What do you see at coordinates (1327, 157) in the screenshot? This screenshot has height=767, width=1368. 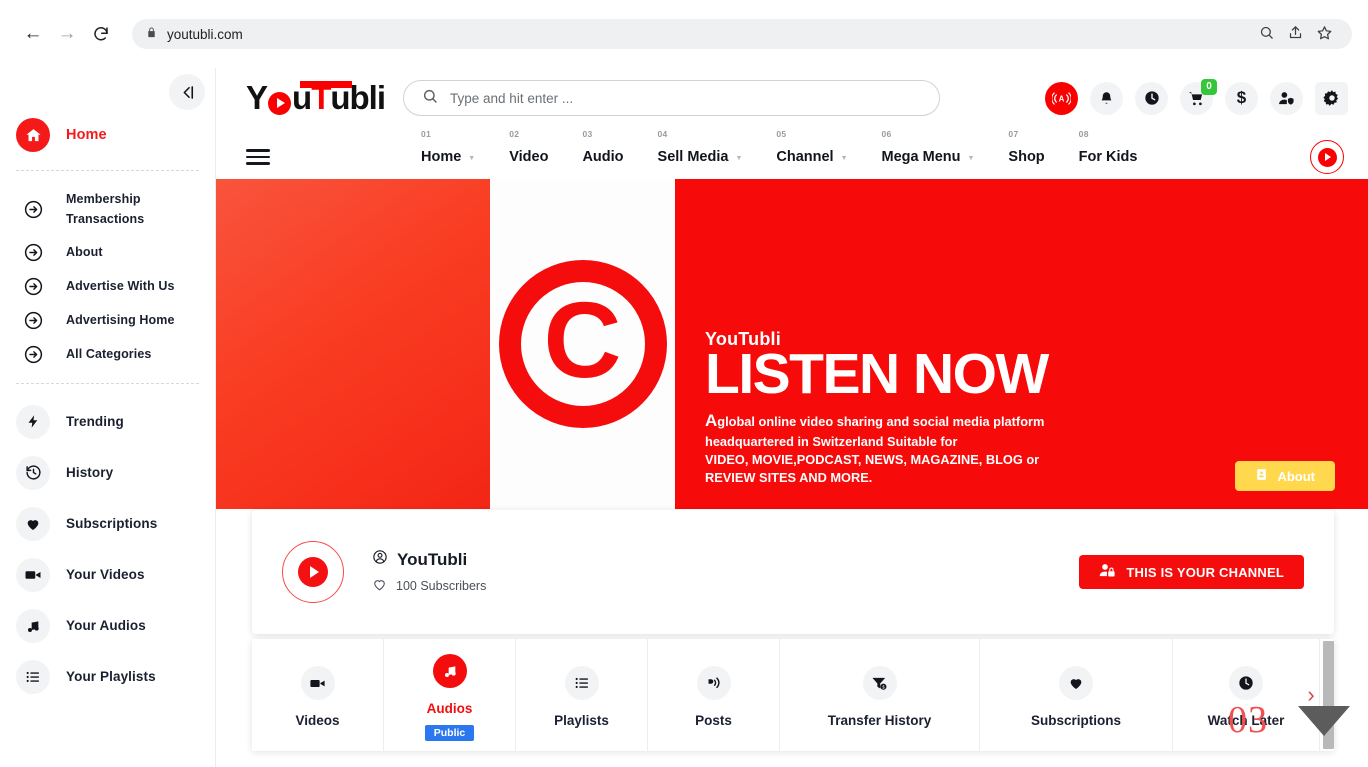 I see `play-circle-icon` at bounding box center [1327, 157].